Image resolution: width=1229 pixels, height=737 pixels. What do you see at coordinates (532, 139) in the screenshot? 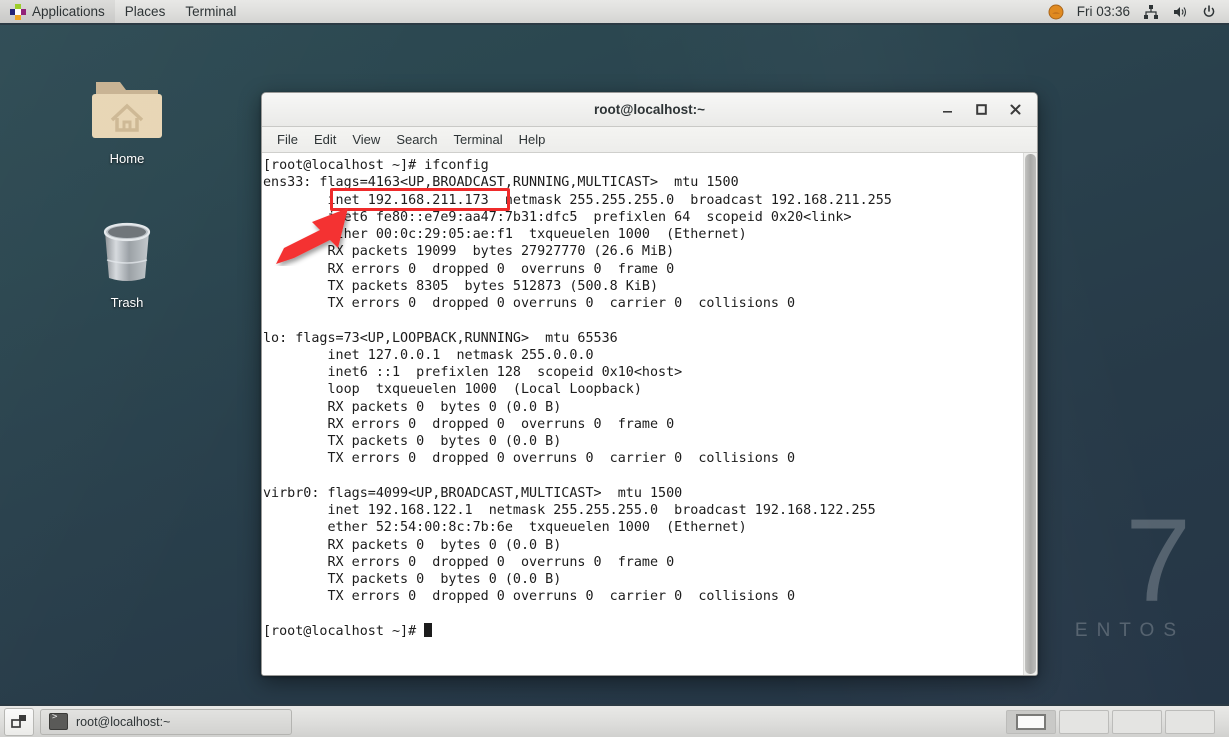
I see `menu-help: Help` at bounding box center [532, 139].